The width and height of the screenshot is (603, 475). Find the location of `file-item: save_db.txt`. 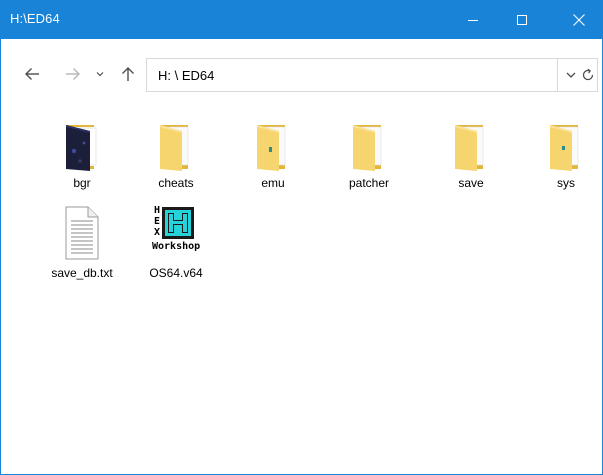

file-item: save_db.txt is located at coordinates (82, 245).